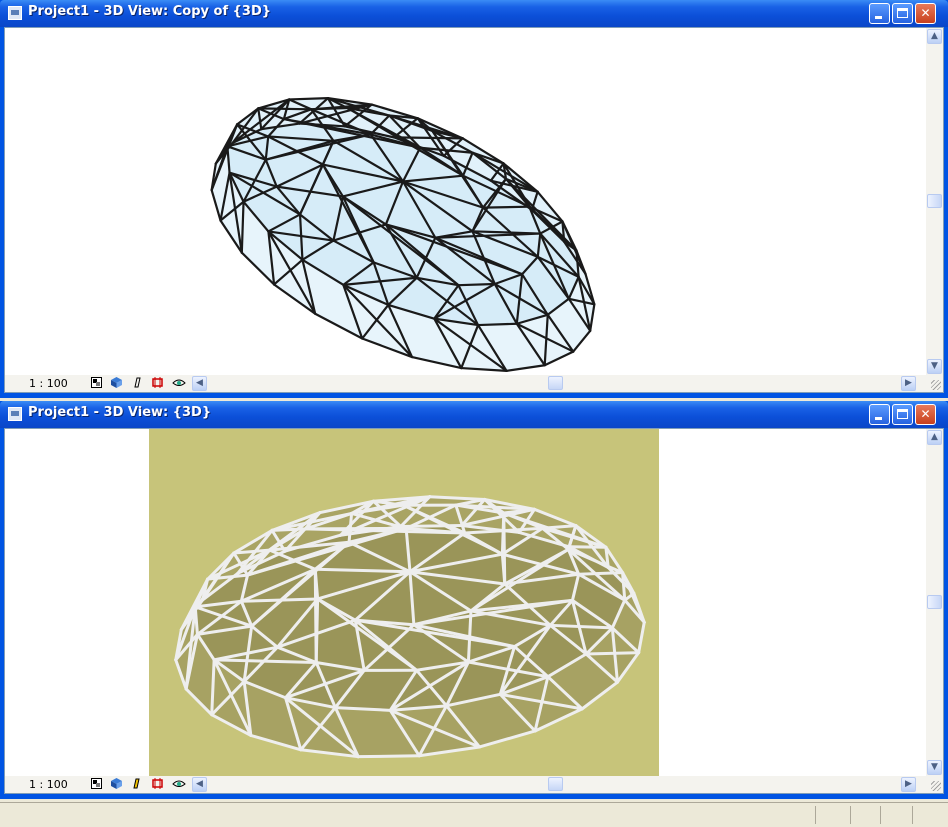 This screenshot has width=948, height=827. What do you see at coordinates (403, 234) in the screenshot?
I see `dome-geometry` at bounding box center [403, 234].